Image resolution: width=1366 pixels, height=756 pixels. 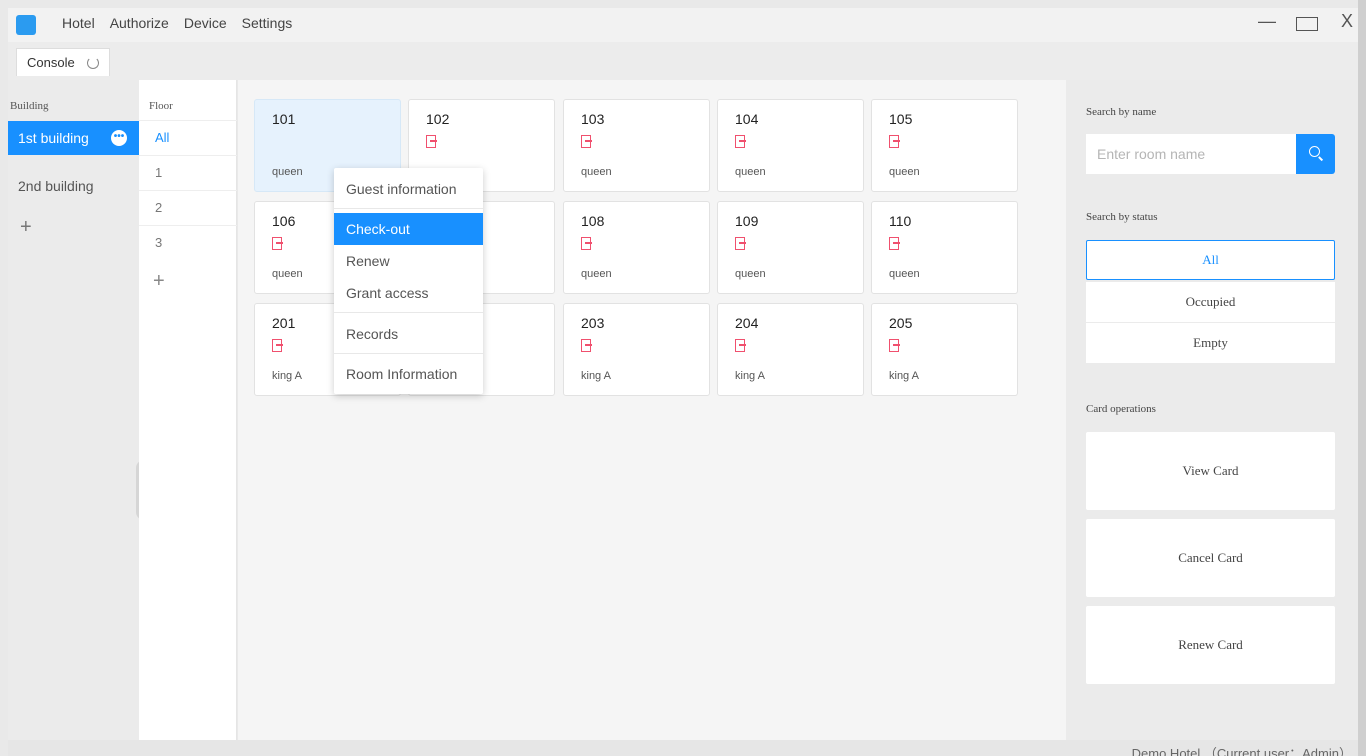 What do you see at coordinates (1362, 378) in the screenshot?
I see `window-edge` at bounding box center [1362, 378].